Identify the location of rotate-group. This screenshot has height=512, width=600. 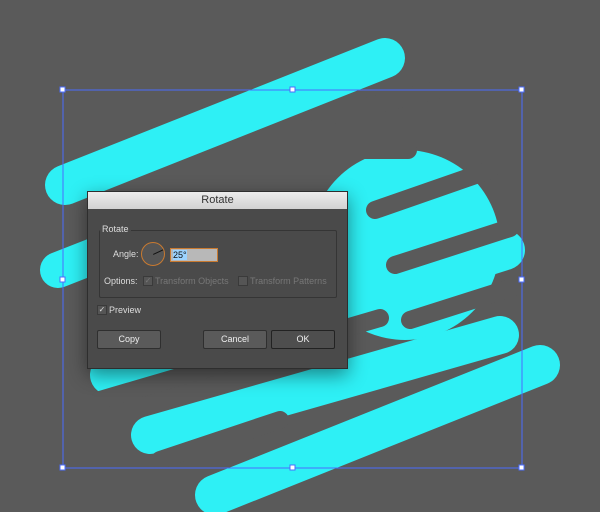
(218, 264).